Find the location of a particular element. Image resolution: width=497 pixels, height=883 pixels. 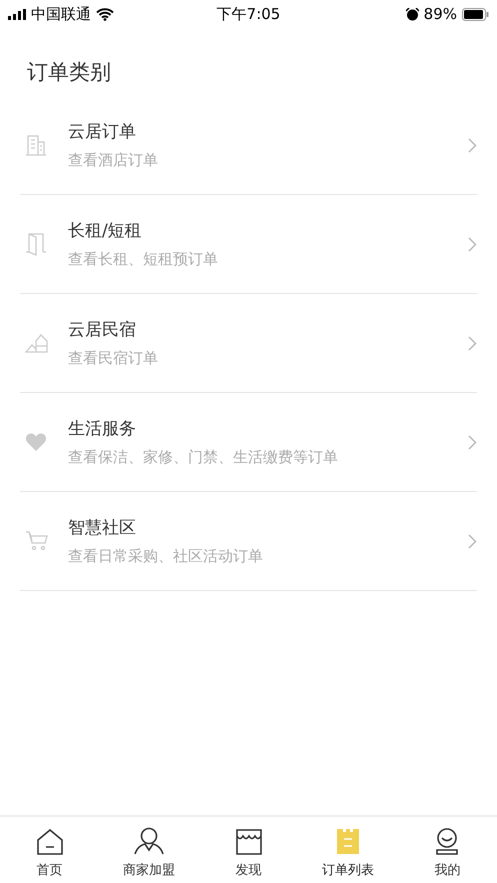

category-row: 生活服务 查看保洁、家修、门禁、生活缴费等订单 is located at coordinates (248, 442).